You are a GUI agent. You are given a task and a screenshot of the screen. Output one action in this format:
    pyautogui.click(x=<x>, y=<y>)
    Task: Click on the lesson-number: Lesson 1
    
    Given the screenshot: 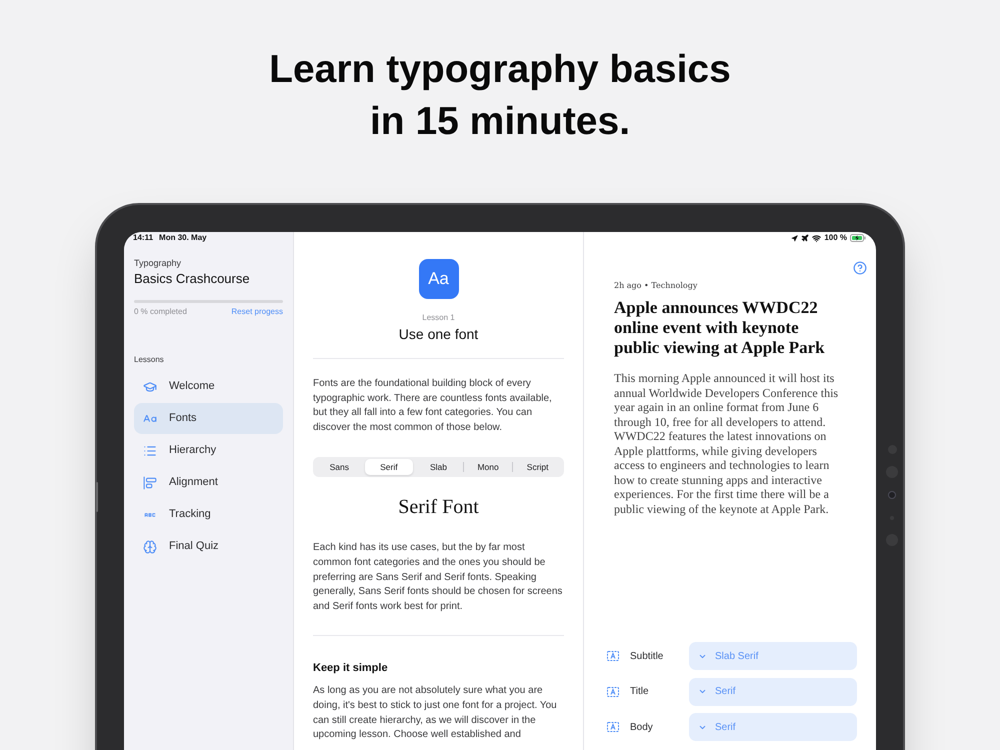 What is the action you would take?
    pyautogui.click(x=438, y=318)
    